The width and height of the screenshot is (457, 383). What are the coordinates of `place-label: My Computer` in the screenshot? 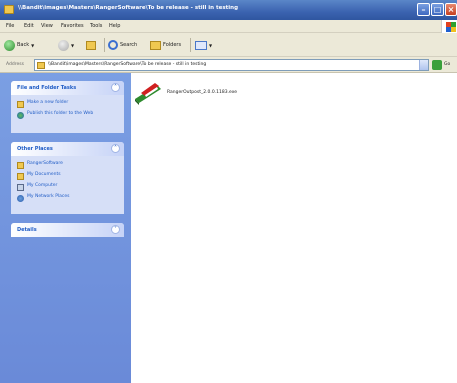 It's located at (42, 185).